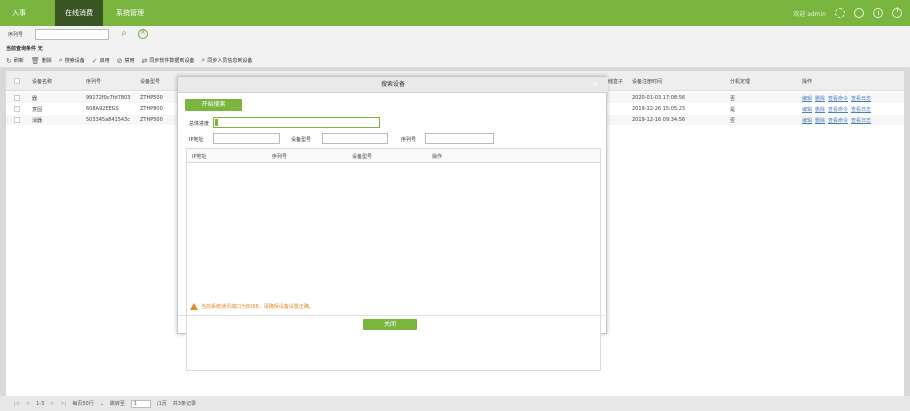  I want to click on cell-flag: 是, so click(733, 110).